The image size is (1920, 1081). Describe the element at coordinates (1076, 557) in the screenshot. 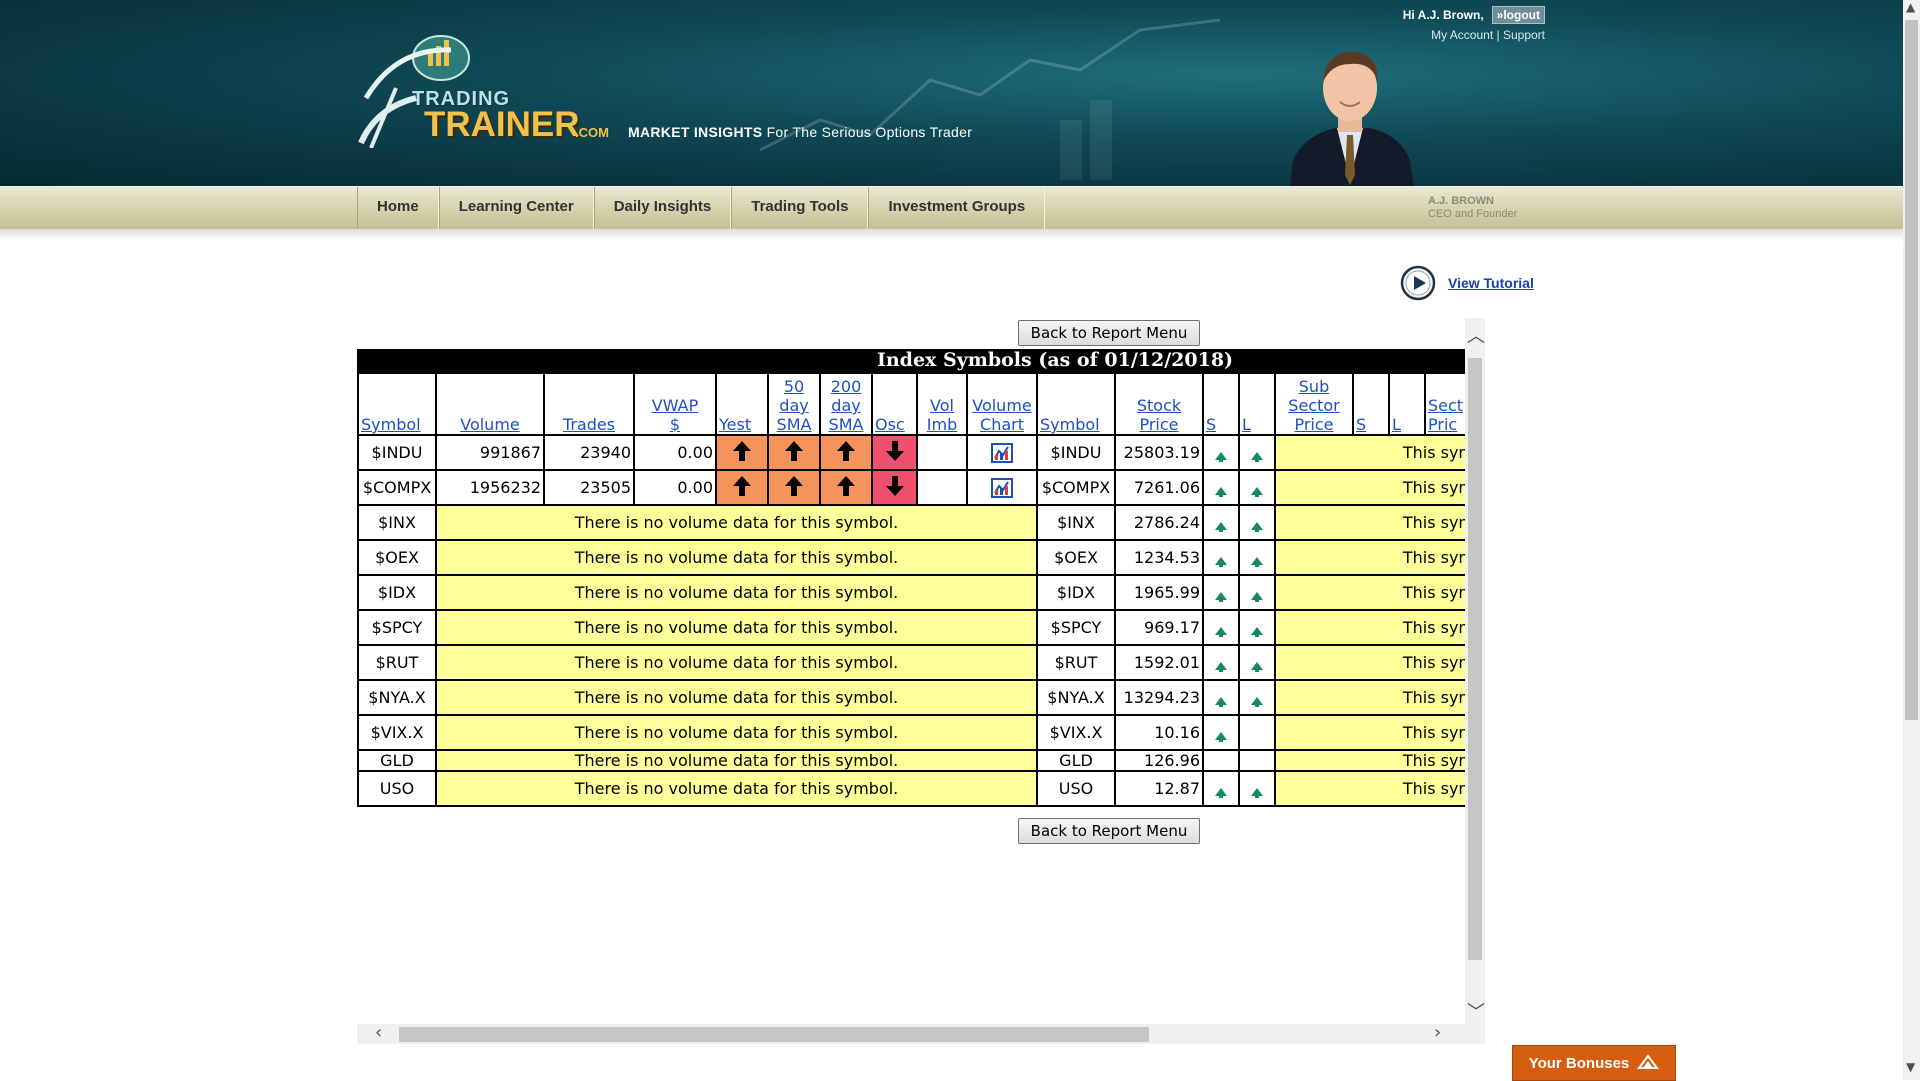

I see `symbol-2-cell: $OEX` at that location.